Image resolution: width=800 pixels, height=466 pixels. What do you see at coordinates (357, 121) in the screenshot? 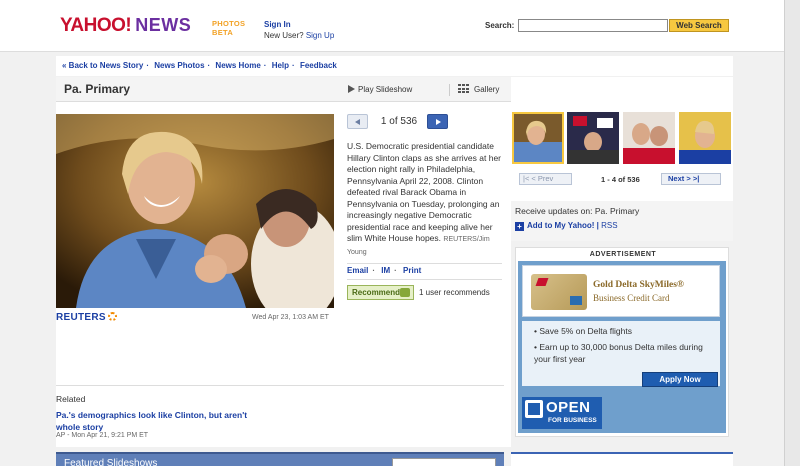
I see `prev-photo-button` at bounding box center [357, 121].